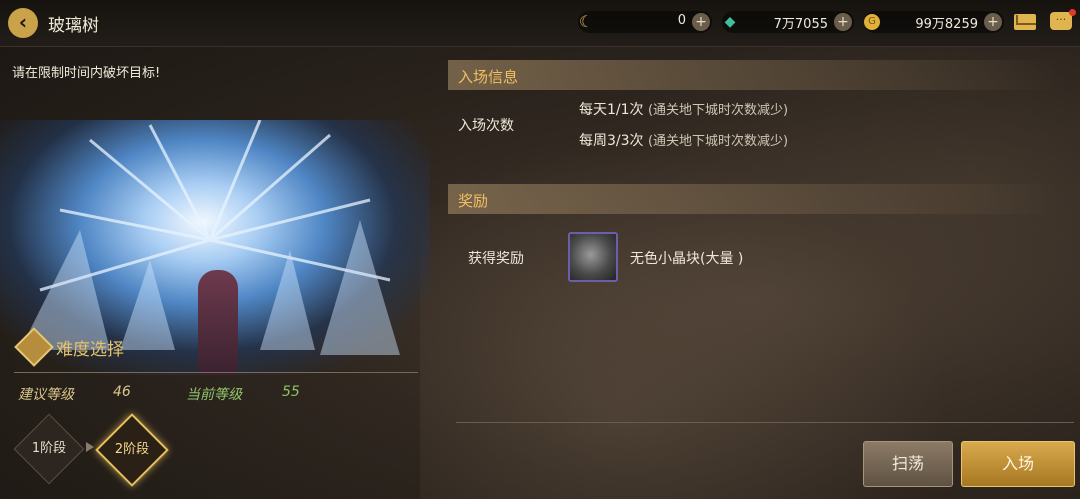 The image size is (1080, 499). What do you see at coordinates (645, 22) in the screenshot?
I see `resource-moon-currency: ☾ 0 +` at bounding box center [645, 22].